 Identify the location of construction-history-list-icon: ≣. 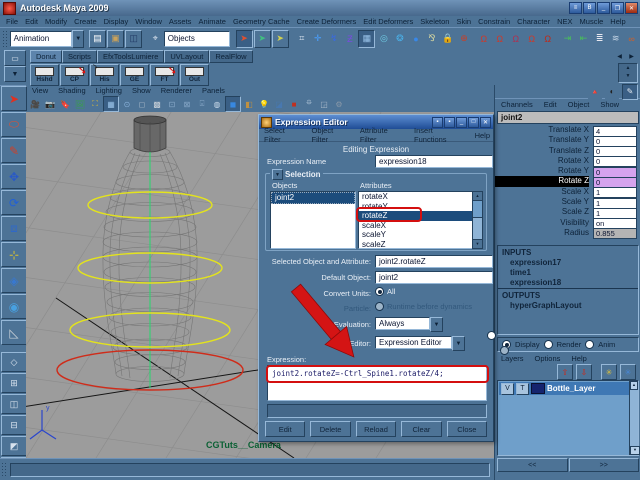
(600, 38).